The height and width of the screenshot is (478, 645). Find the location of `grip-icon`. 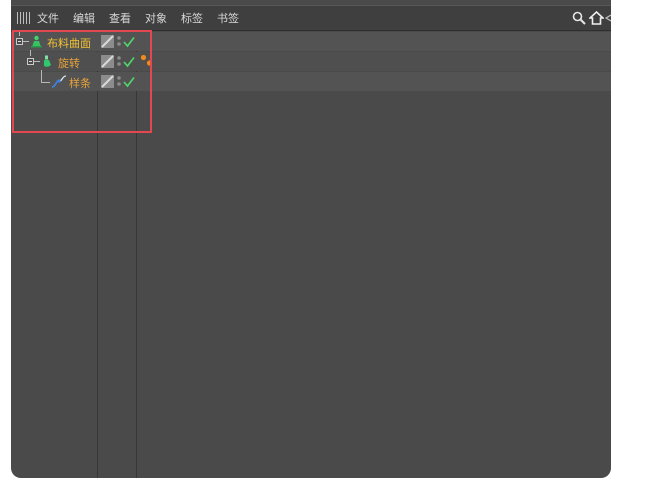

grip-icon is located at coordinates (24, 18).